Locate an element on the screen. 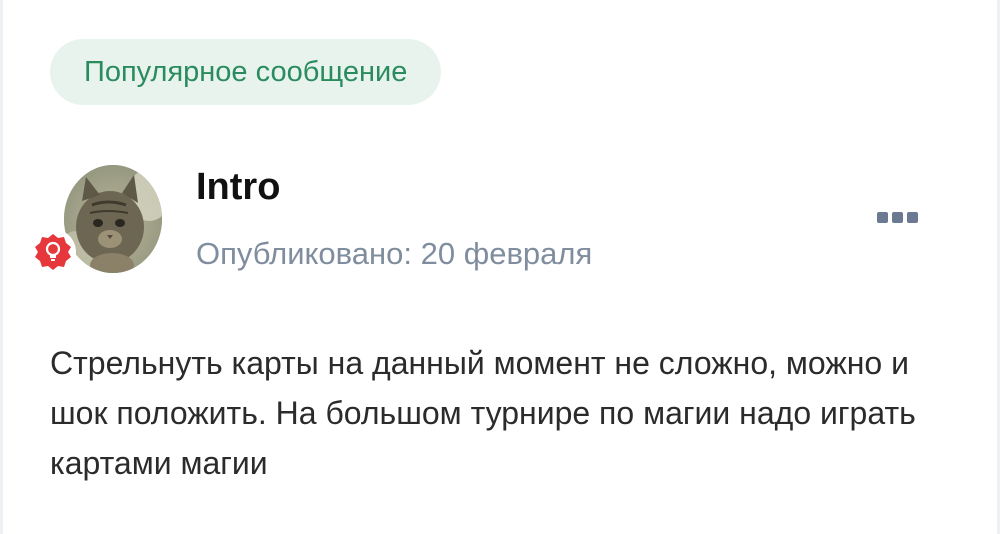 Image resolution: width=1000 pixels, height=534 pixels. popular-message-badge: Популярное сообщение is located at coordinates (246, 72).